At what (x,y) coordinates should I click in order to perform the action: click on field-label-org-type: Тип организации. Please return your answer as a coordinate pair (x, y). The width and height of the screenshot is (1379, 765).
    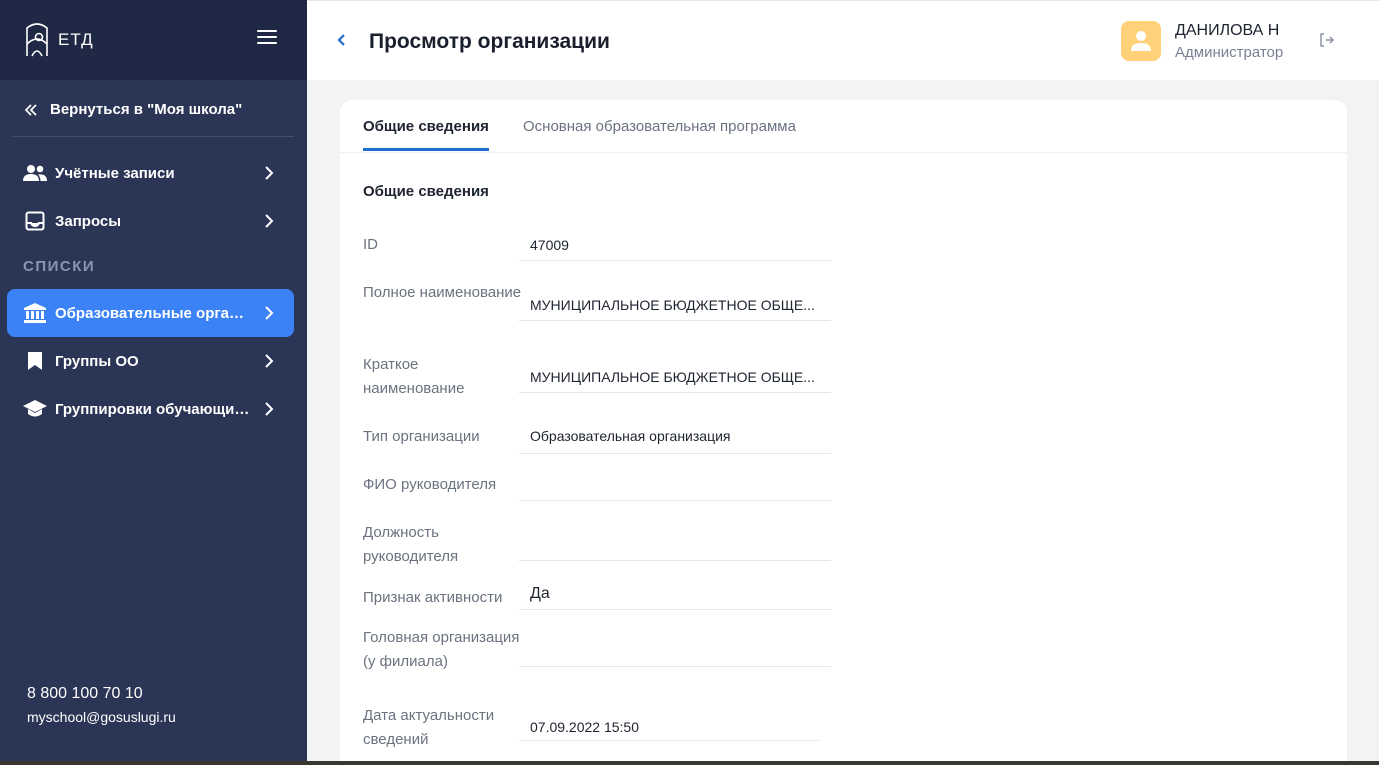
    Looking at the image, I should click on (421, 436).